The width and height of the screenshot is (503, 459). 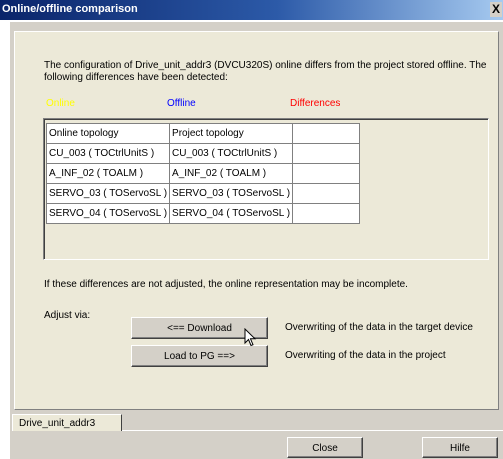 I want to click on tab-divider, so click(x=312, y=430).